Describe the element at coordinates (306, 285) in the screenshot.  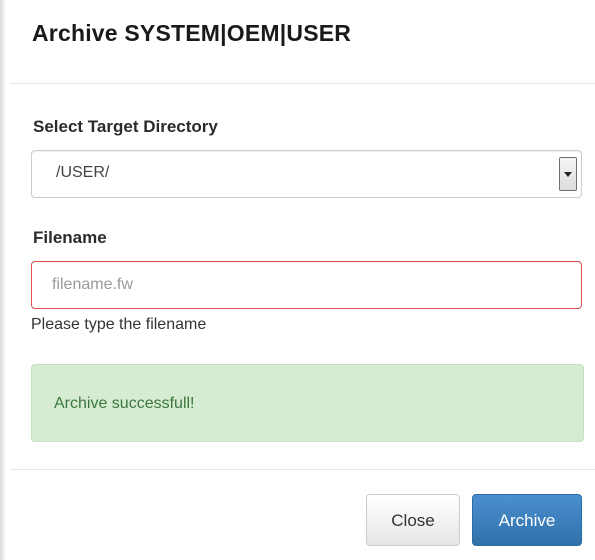
I see `filename-input` at that location.